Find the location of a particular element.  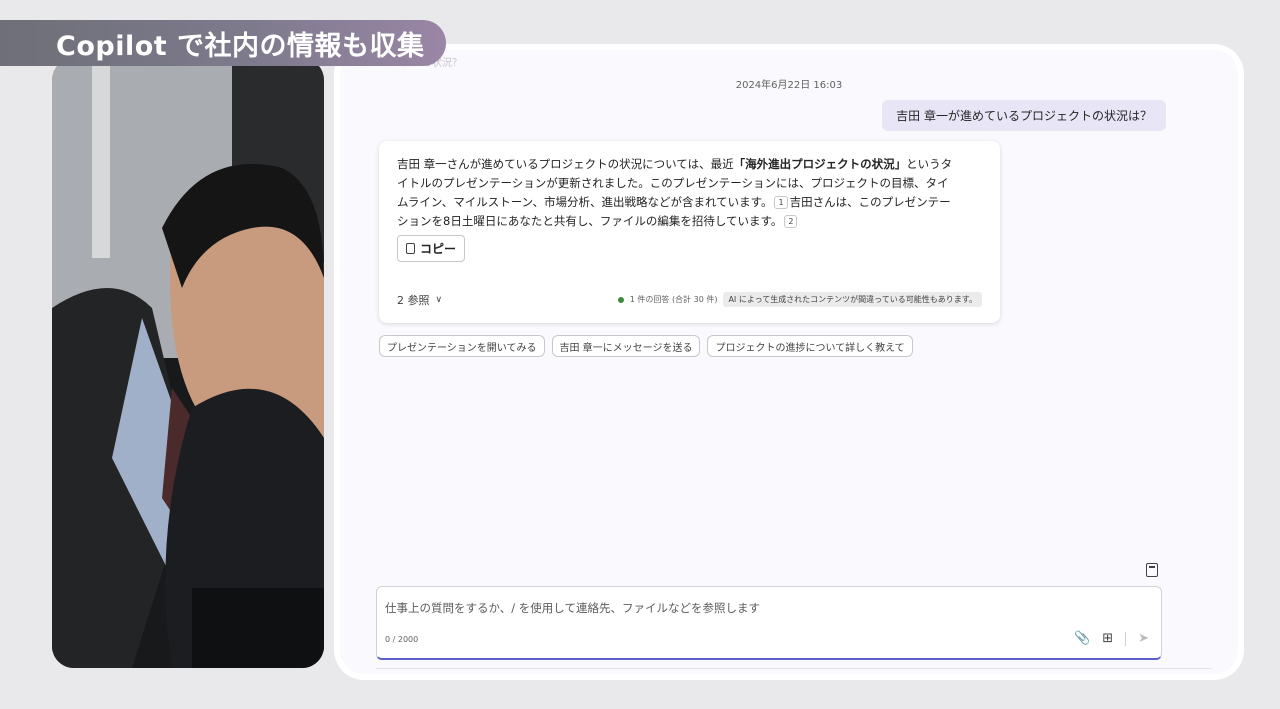

banner-title: Copilot で社内の情報も収集 is located at coordinates (240, 46).